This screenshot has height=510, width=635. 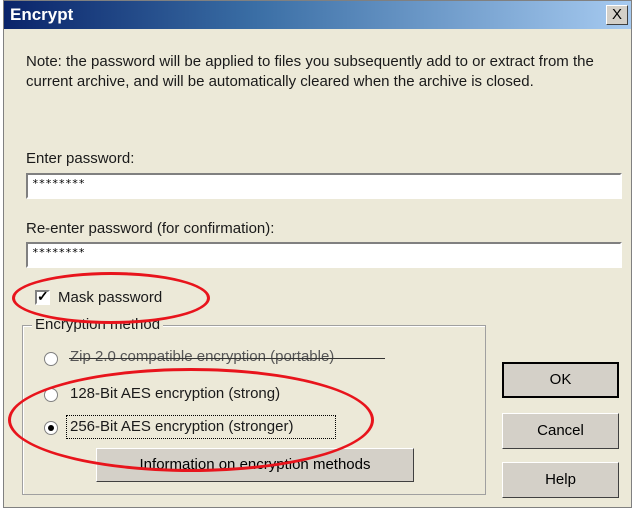 I want to click on annotation-ellipse-aes, so click(x=191, y=420).